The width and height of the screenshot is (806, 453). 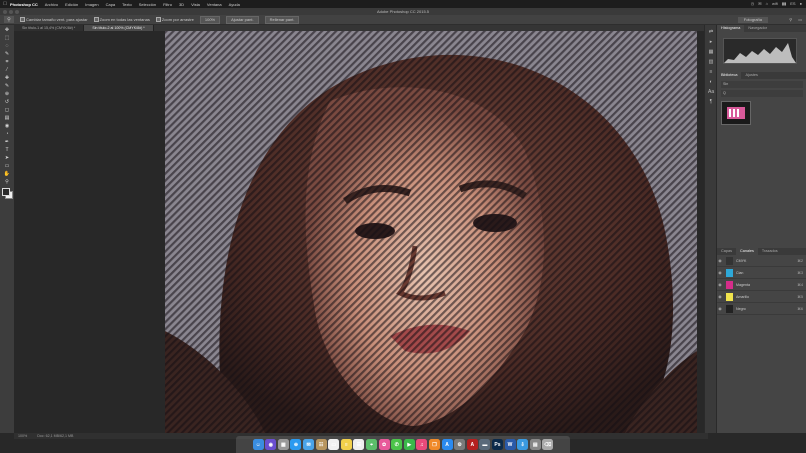 What do you see at coordinates (409, 444) in the screenshot?
I see `facetime-icon: ▶` at bounding box center [409, 444].